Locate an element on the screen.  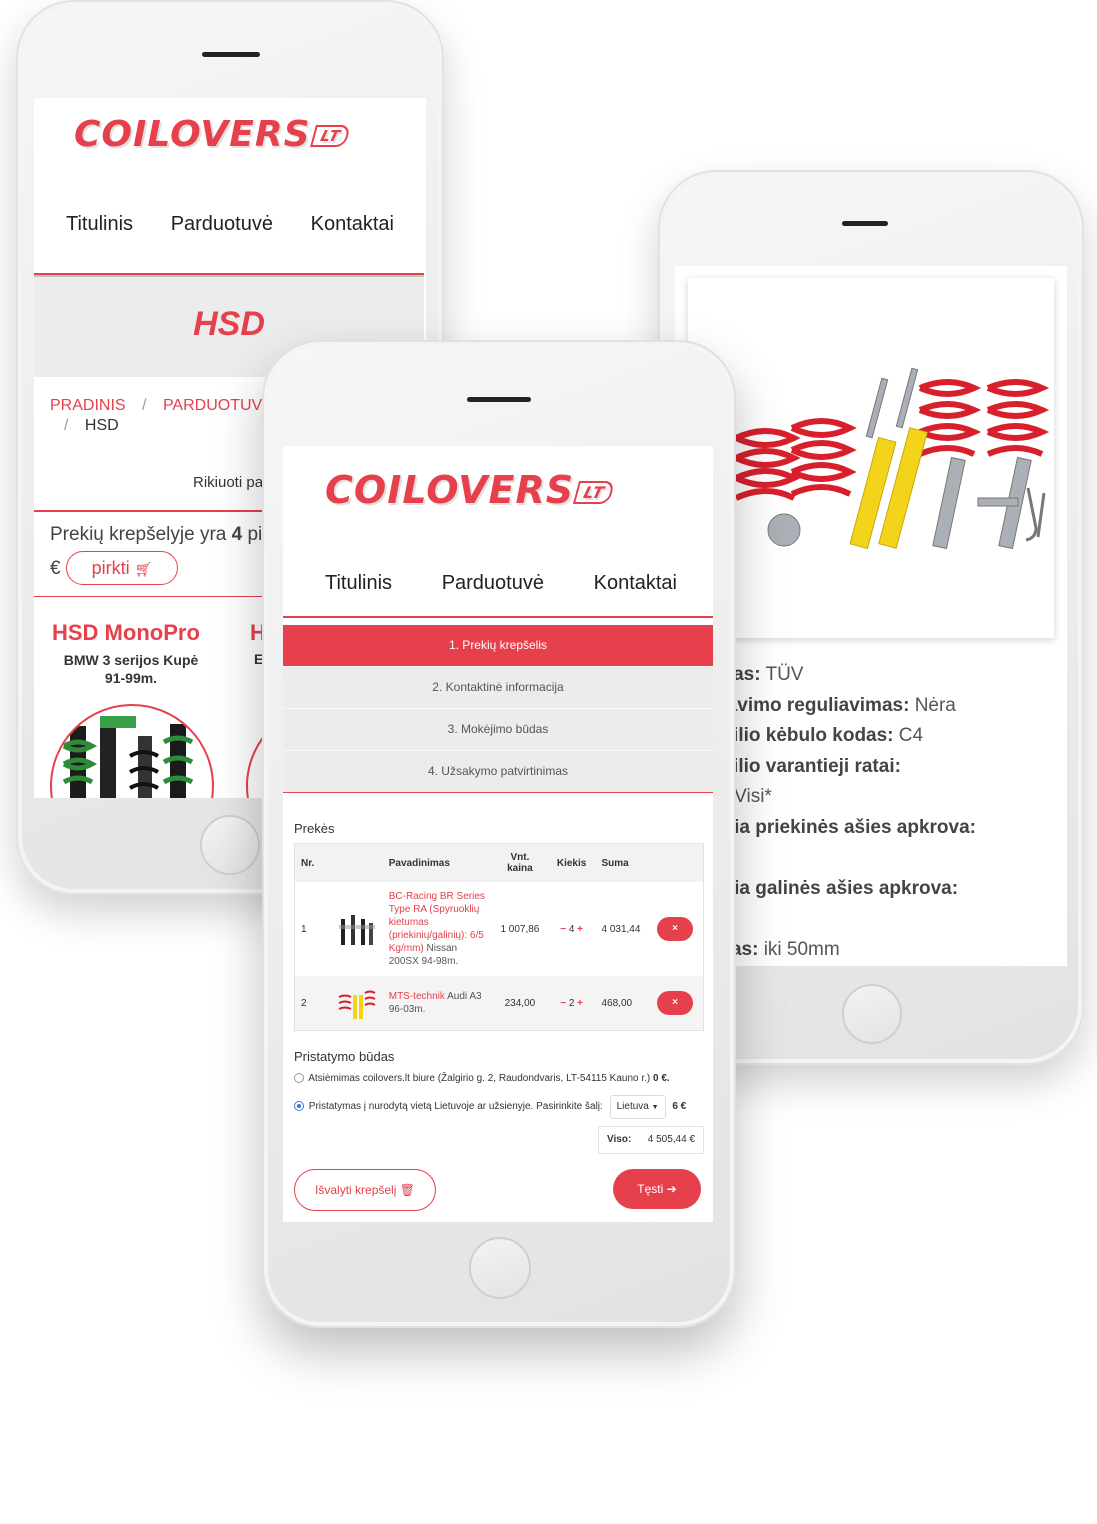
cart-notice-prefix: Prekių krepšelyje yra is located at coordinates (138, 534).